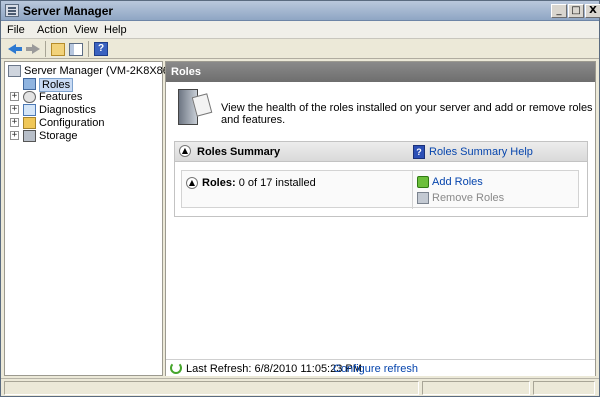  I want to click on menu-file: File, so click(16, 30).